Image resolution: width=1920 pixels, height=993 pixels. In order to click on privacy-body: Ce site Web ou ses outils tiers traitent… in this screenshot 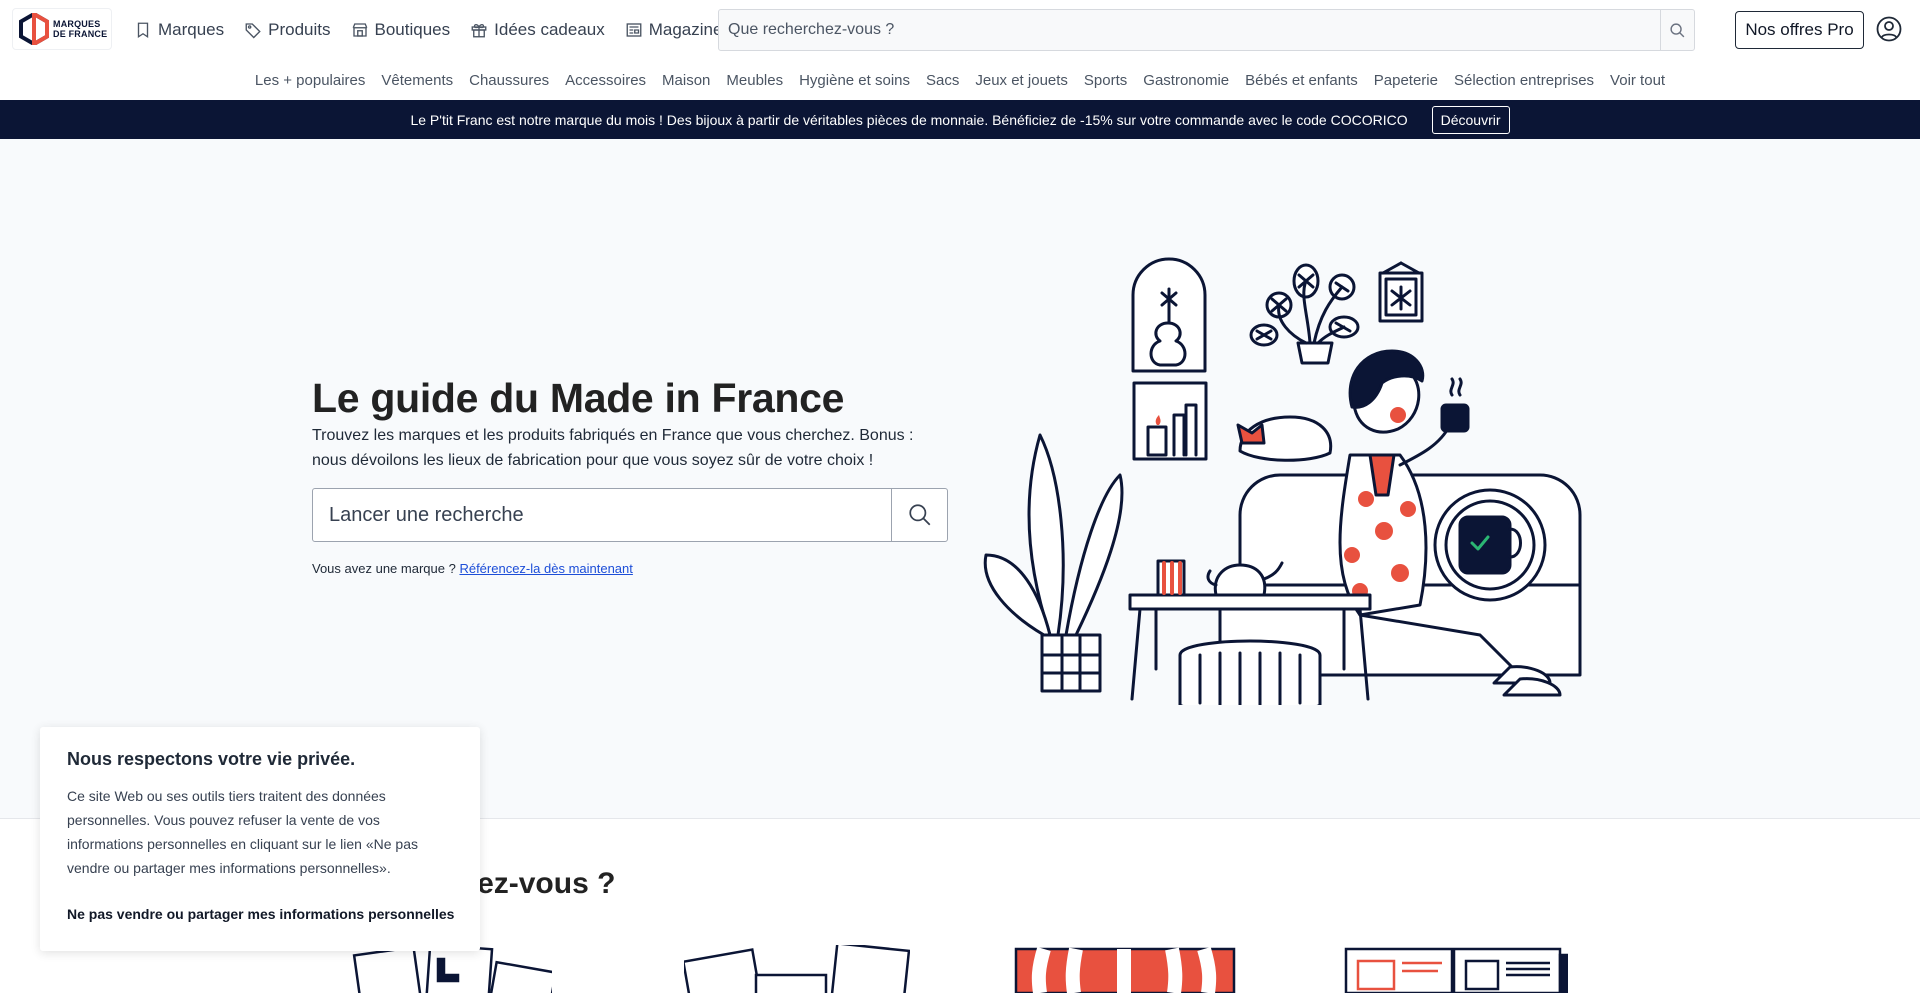, I will do `click(242, 832)`.